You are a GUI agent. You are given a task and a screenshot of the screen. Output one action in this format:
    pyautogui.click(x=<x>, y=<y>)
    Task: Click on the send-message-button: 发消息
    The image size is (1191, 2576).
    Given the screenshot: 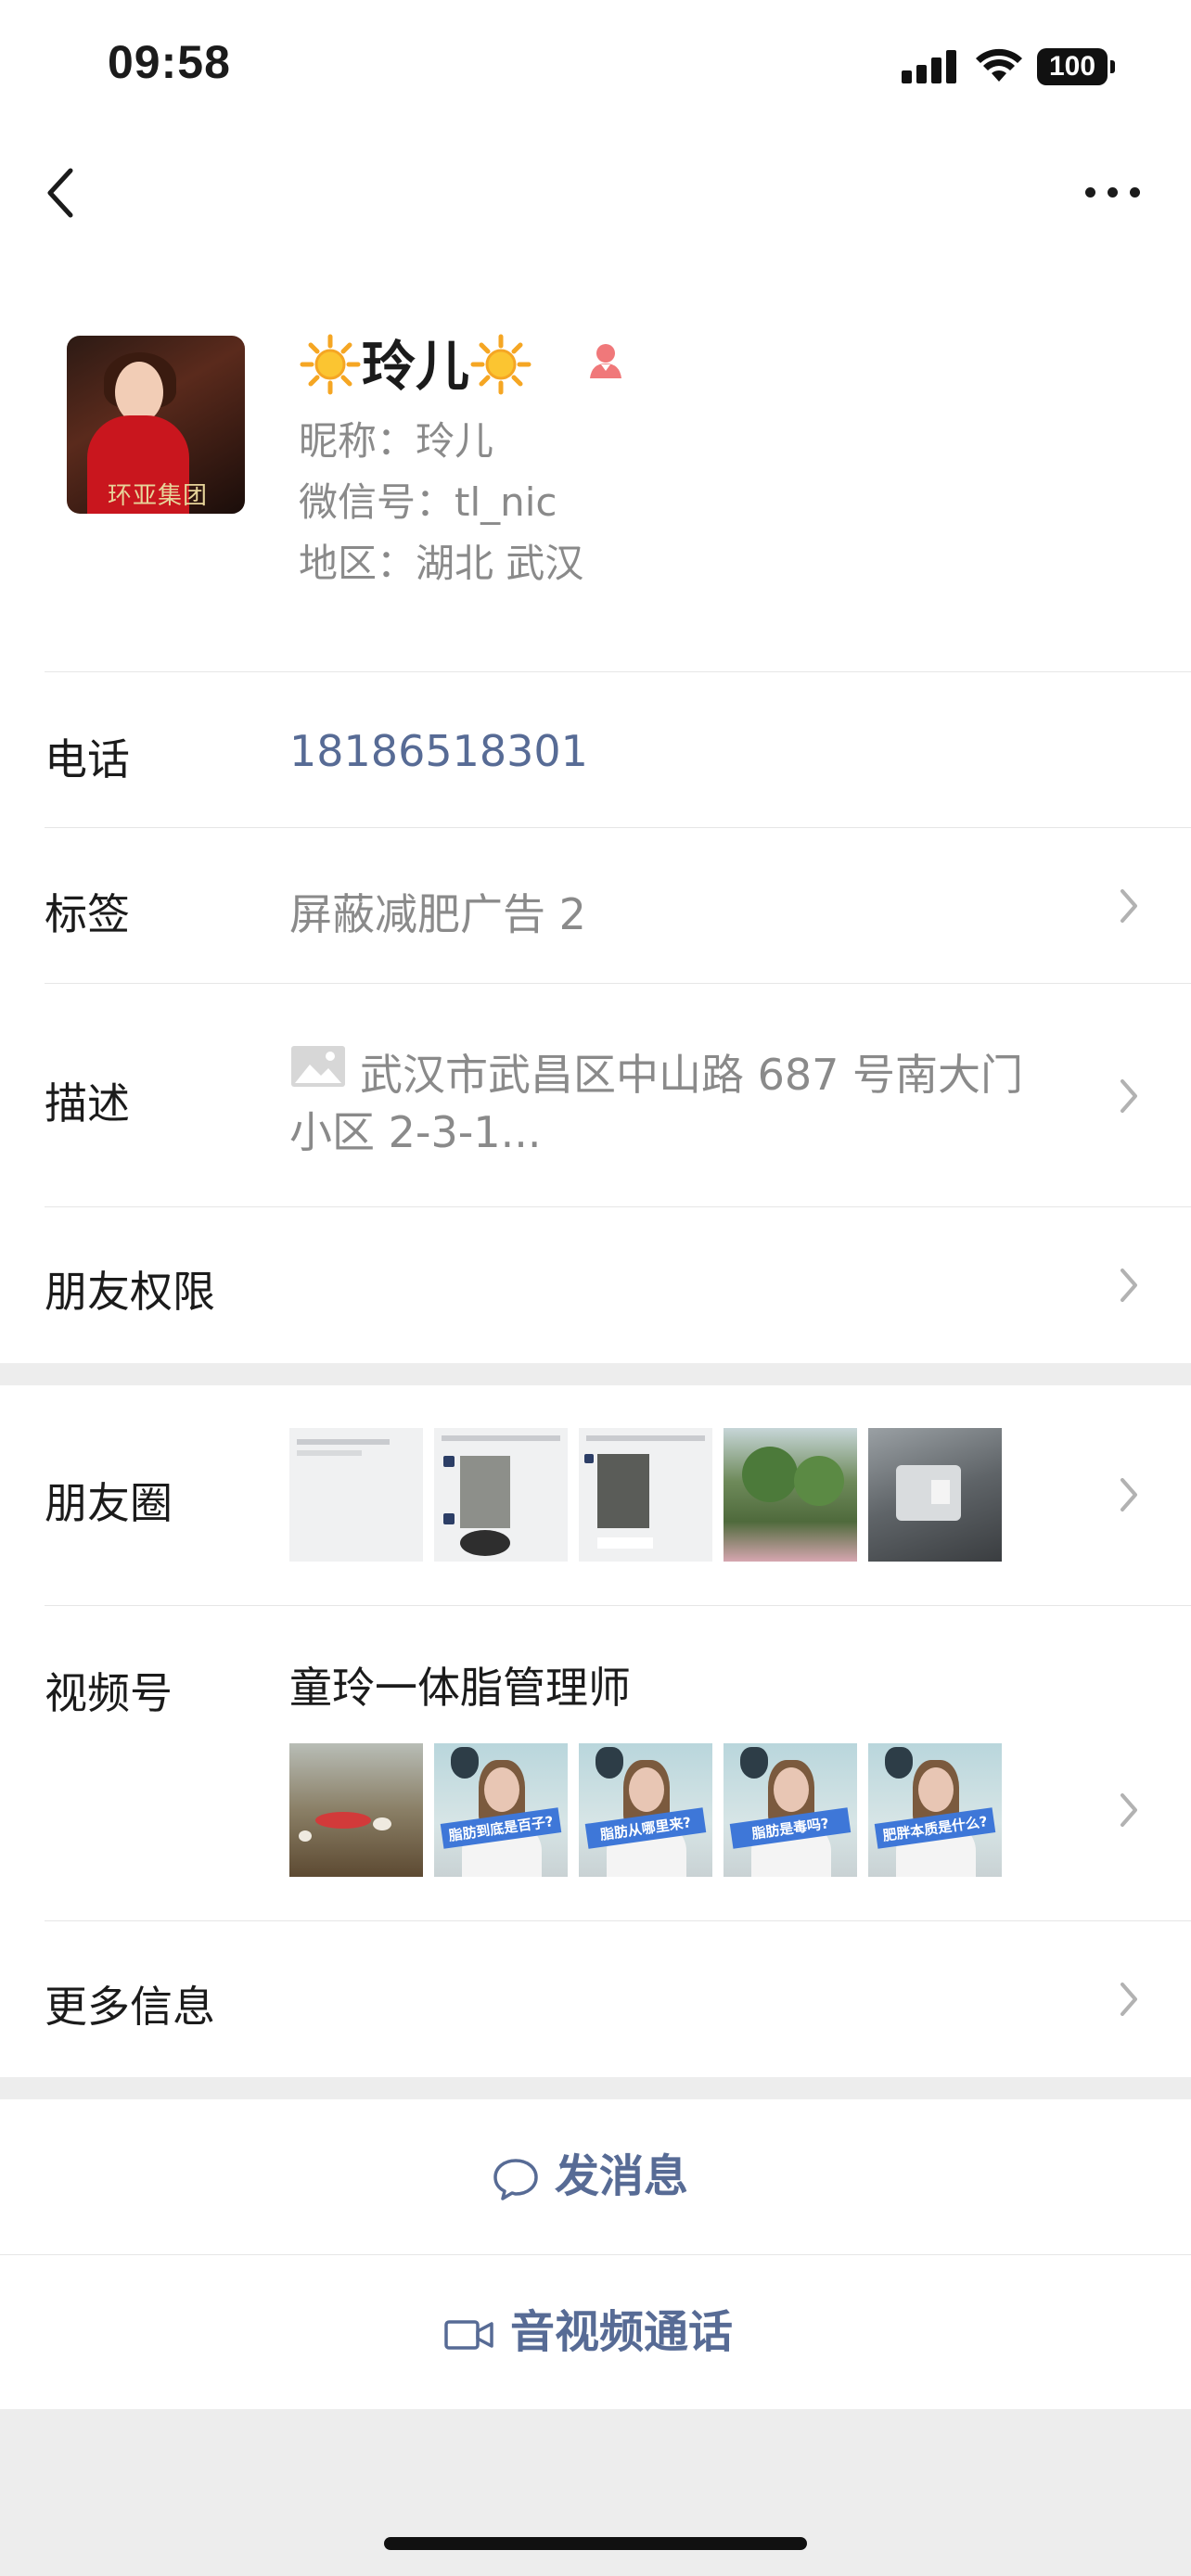 What is the action you would take?
    pyautogui.click(x=595, y=2176)
    